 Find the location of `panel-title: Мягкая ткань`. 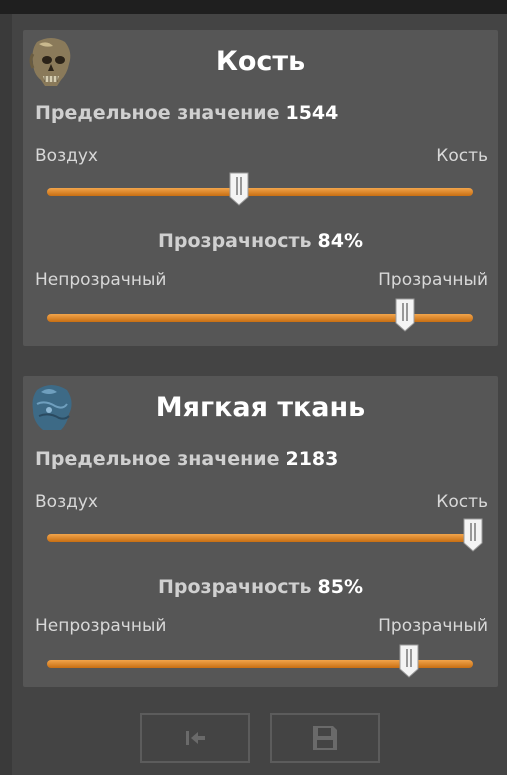

panel-title: Мягкая ткань is located at coordinates (260, 407).